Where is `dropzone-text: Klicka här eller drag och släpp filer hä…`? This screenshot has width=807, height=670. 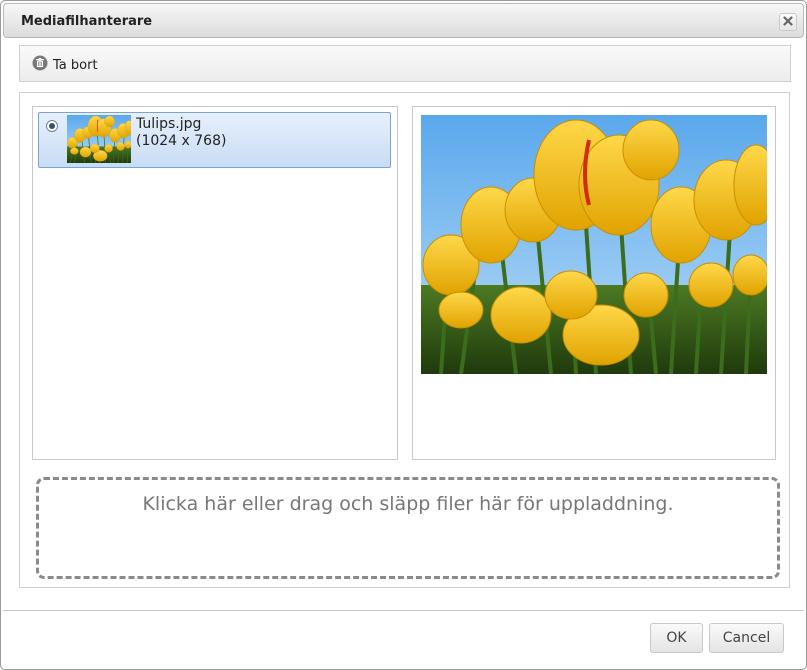 dropzone-text: Klicka här eller drag och släpp filer hä… is located at coordinates (408, 504).